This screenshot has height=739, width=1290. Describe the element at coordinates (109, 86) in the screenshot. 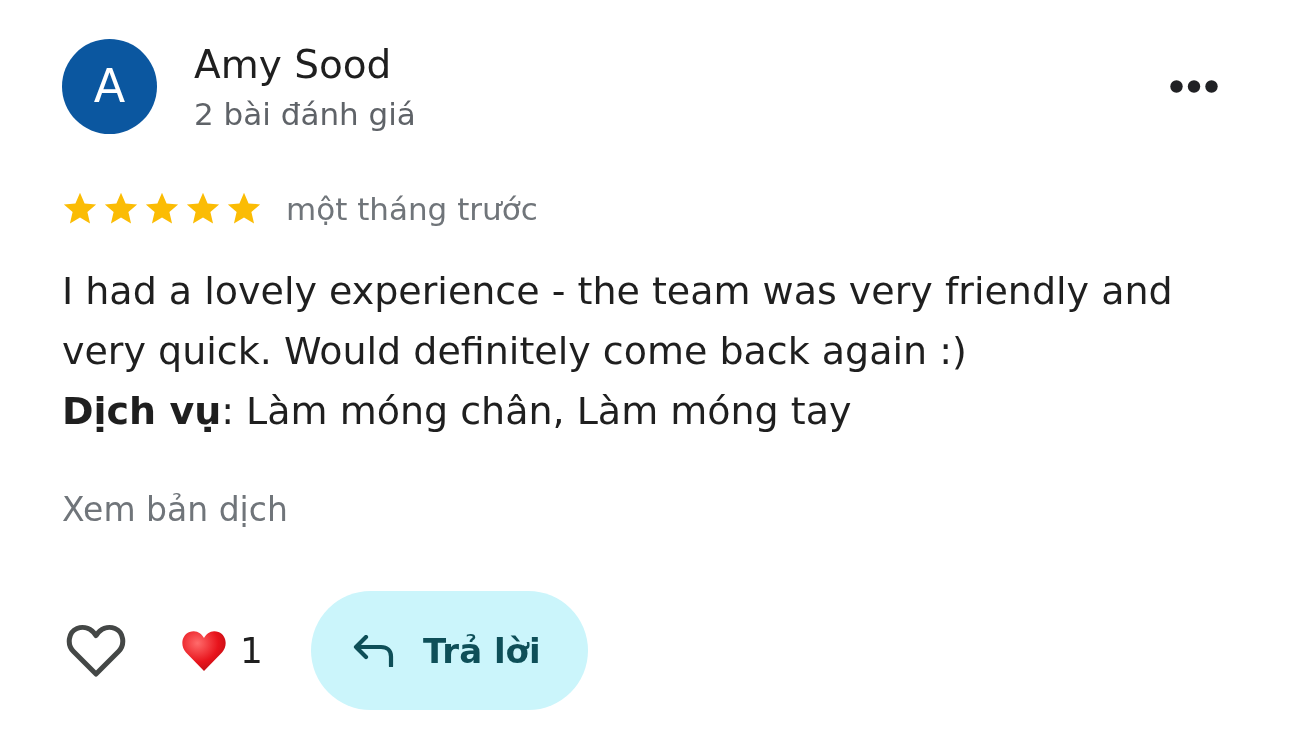

I see `avatar: A` at that location.